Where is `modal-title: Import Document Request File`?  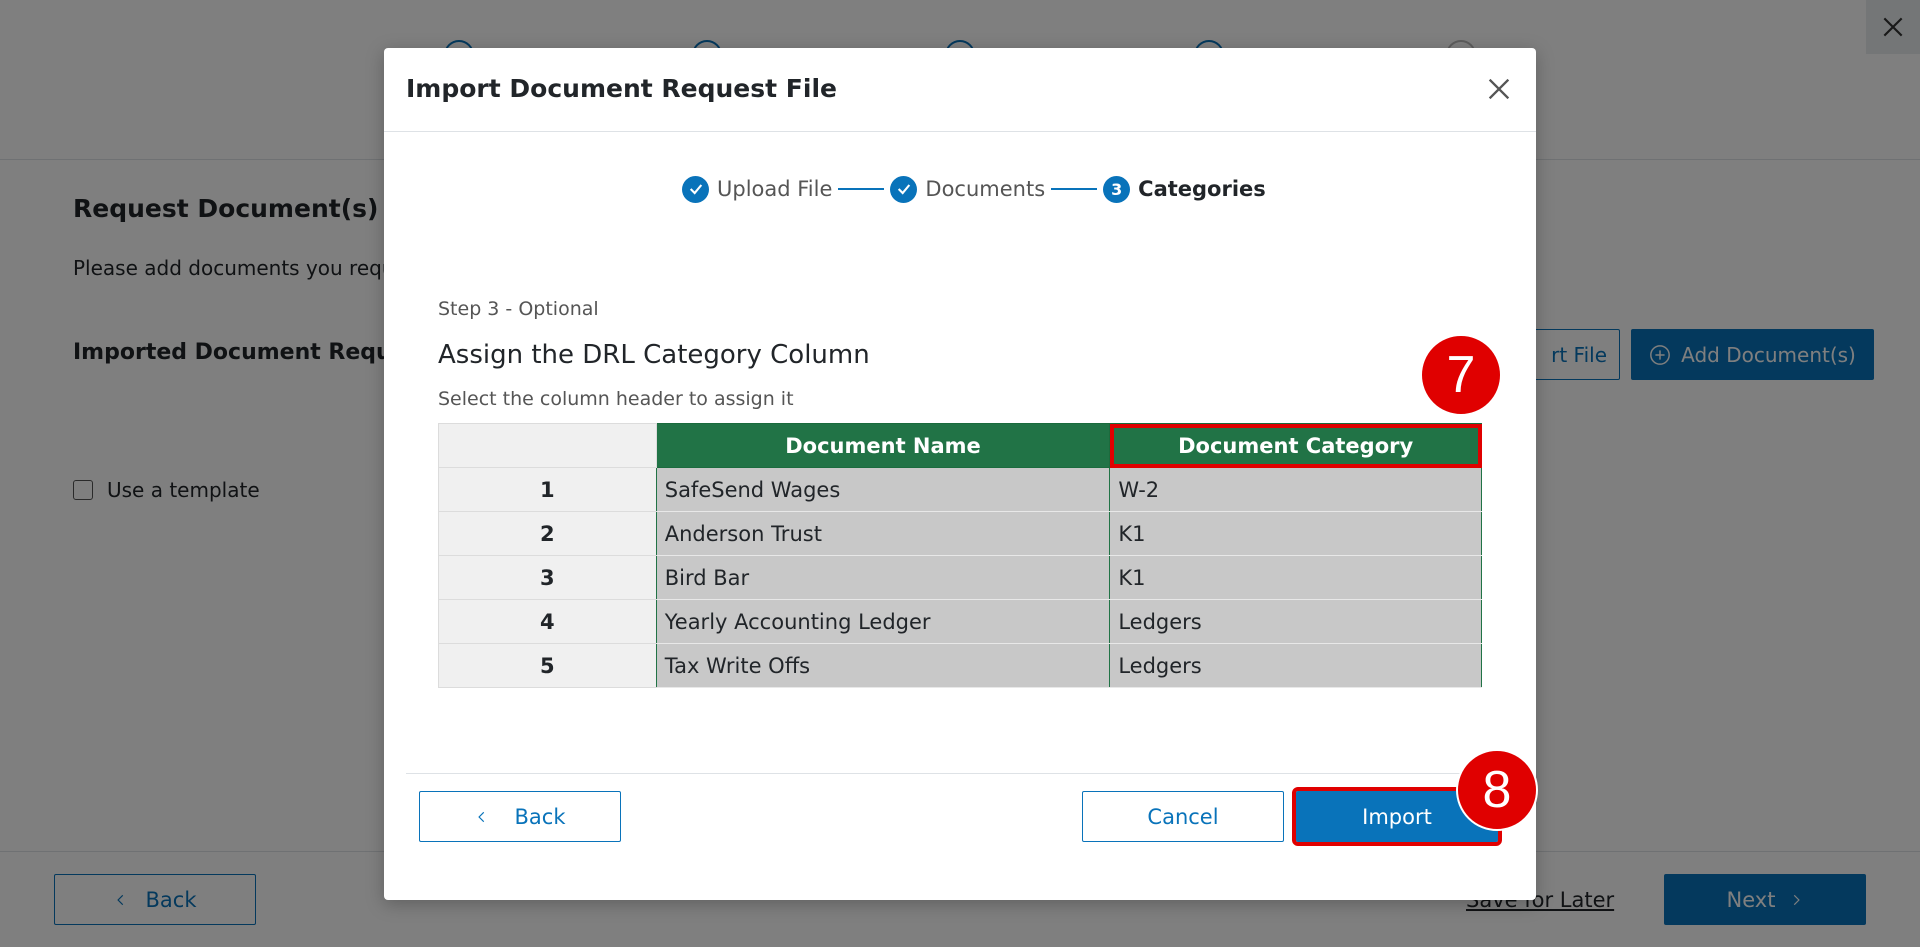 modal-title: Import Document Request File is located at coordinates (621, 88).